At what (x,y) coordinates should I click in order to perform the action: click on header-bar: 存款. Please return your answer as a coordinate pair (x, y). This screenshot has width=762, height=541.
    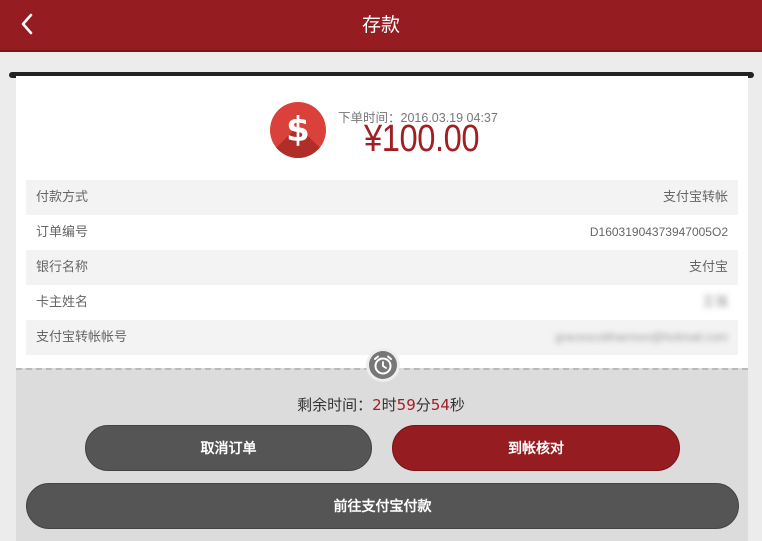
    Looking at the image, I should click on (381, 26).